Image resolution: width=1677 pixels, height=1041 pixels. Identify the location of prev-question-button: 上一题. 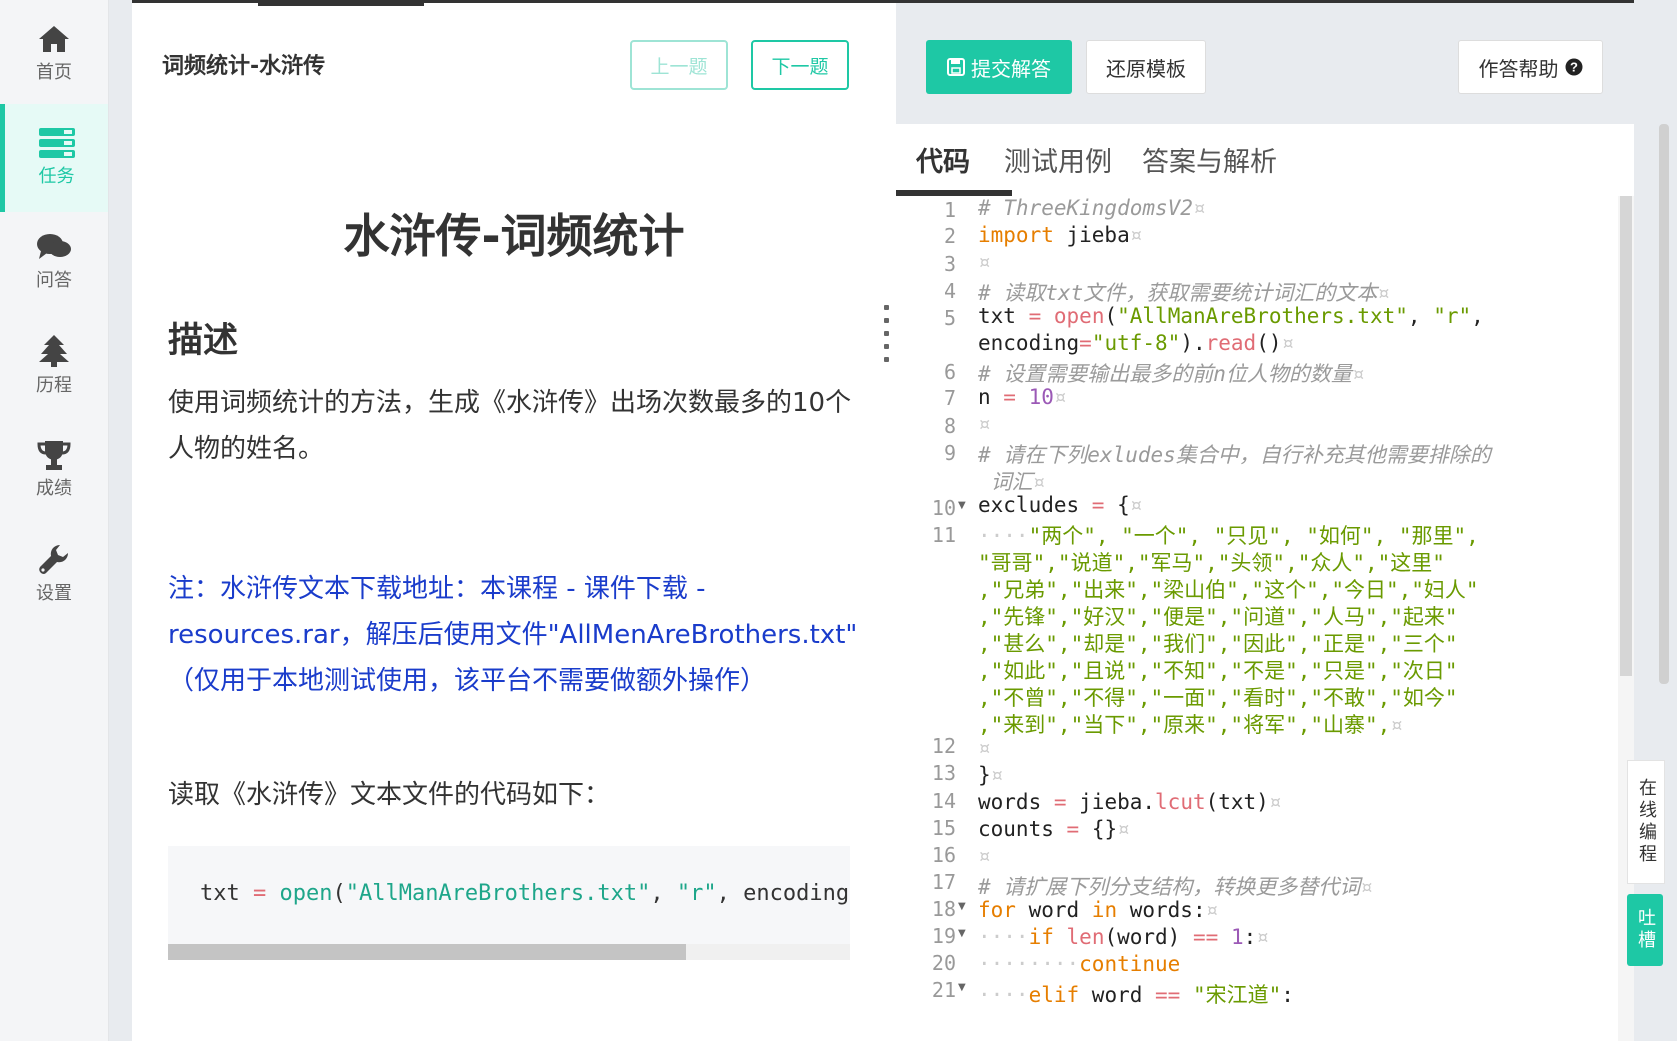
(679, 65).